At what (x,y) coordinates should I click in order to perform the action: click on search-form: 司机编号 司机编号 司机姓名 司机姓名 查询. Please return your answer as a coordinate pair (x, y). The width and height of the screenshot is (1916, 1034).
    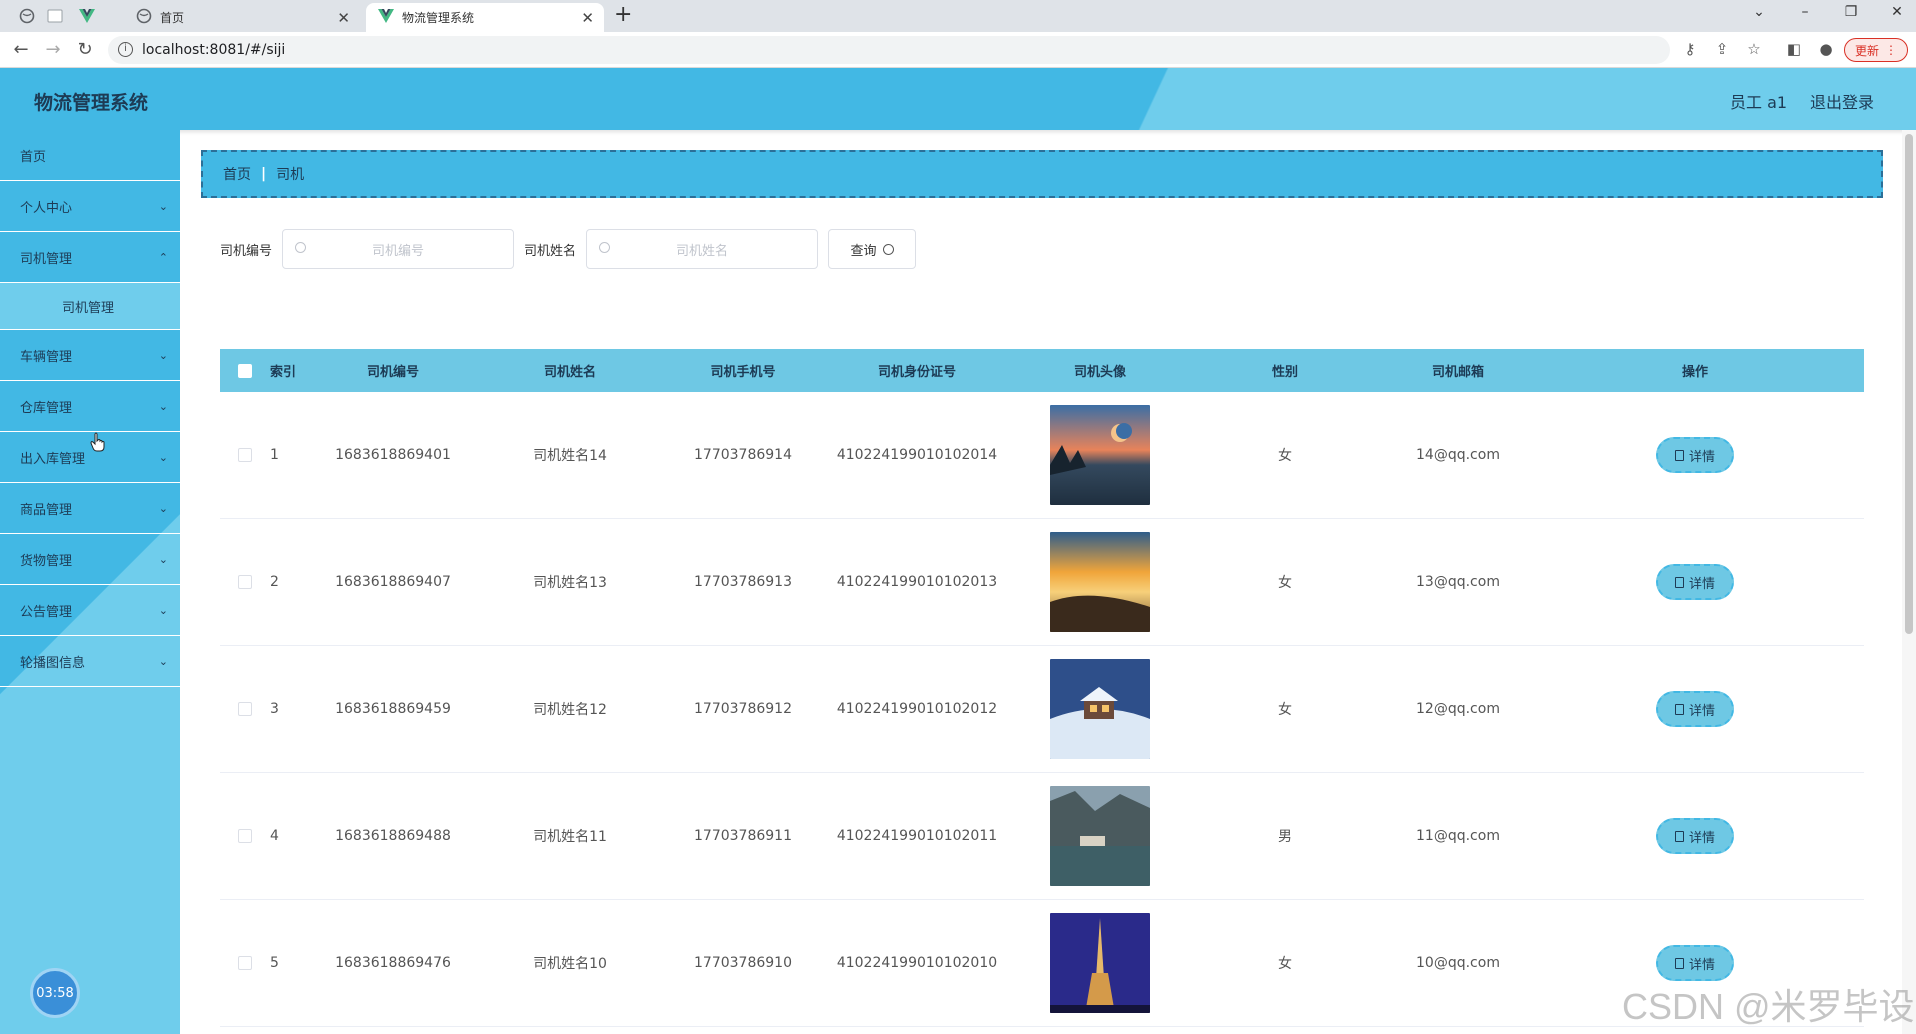
    Looking at the image, I should click on (568, 249).